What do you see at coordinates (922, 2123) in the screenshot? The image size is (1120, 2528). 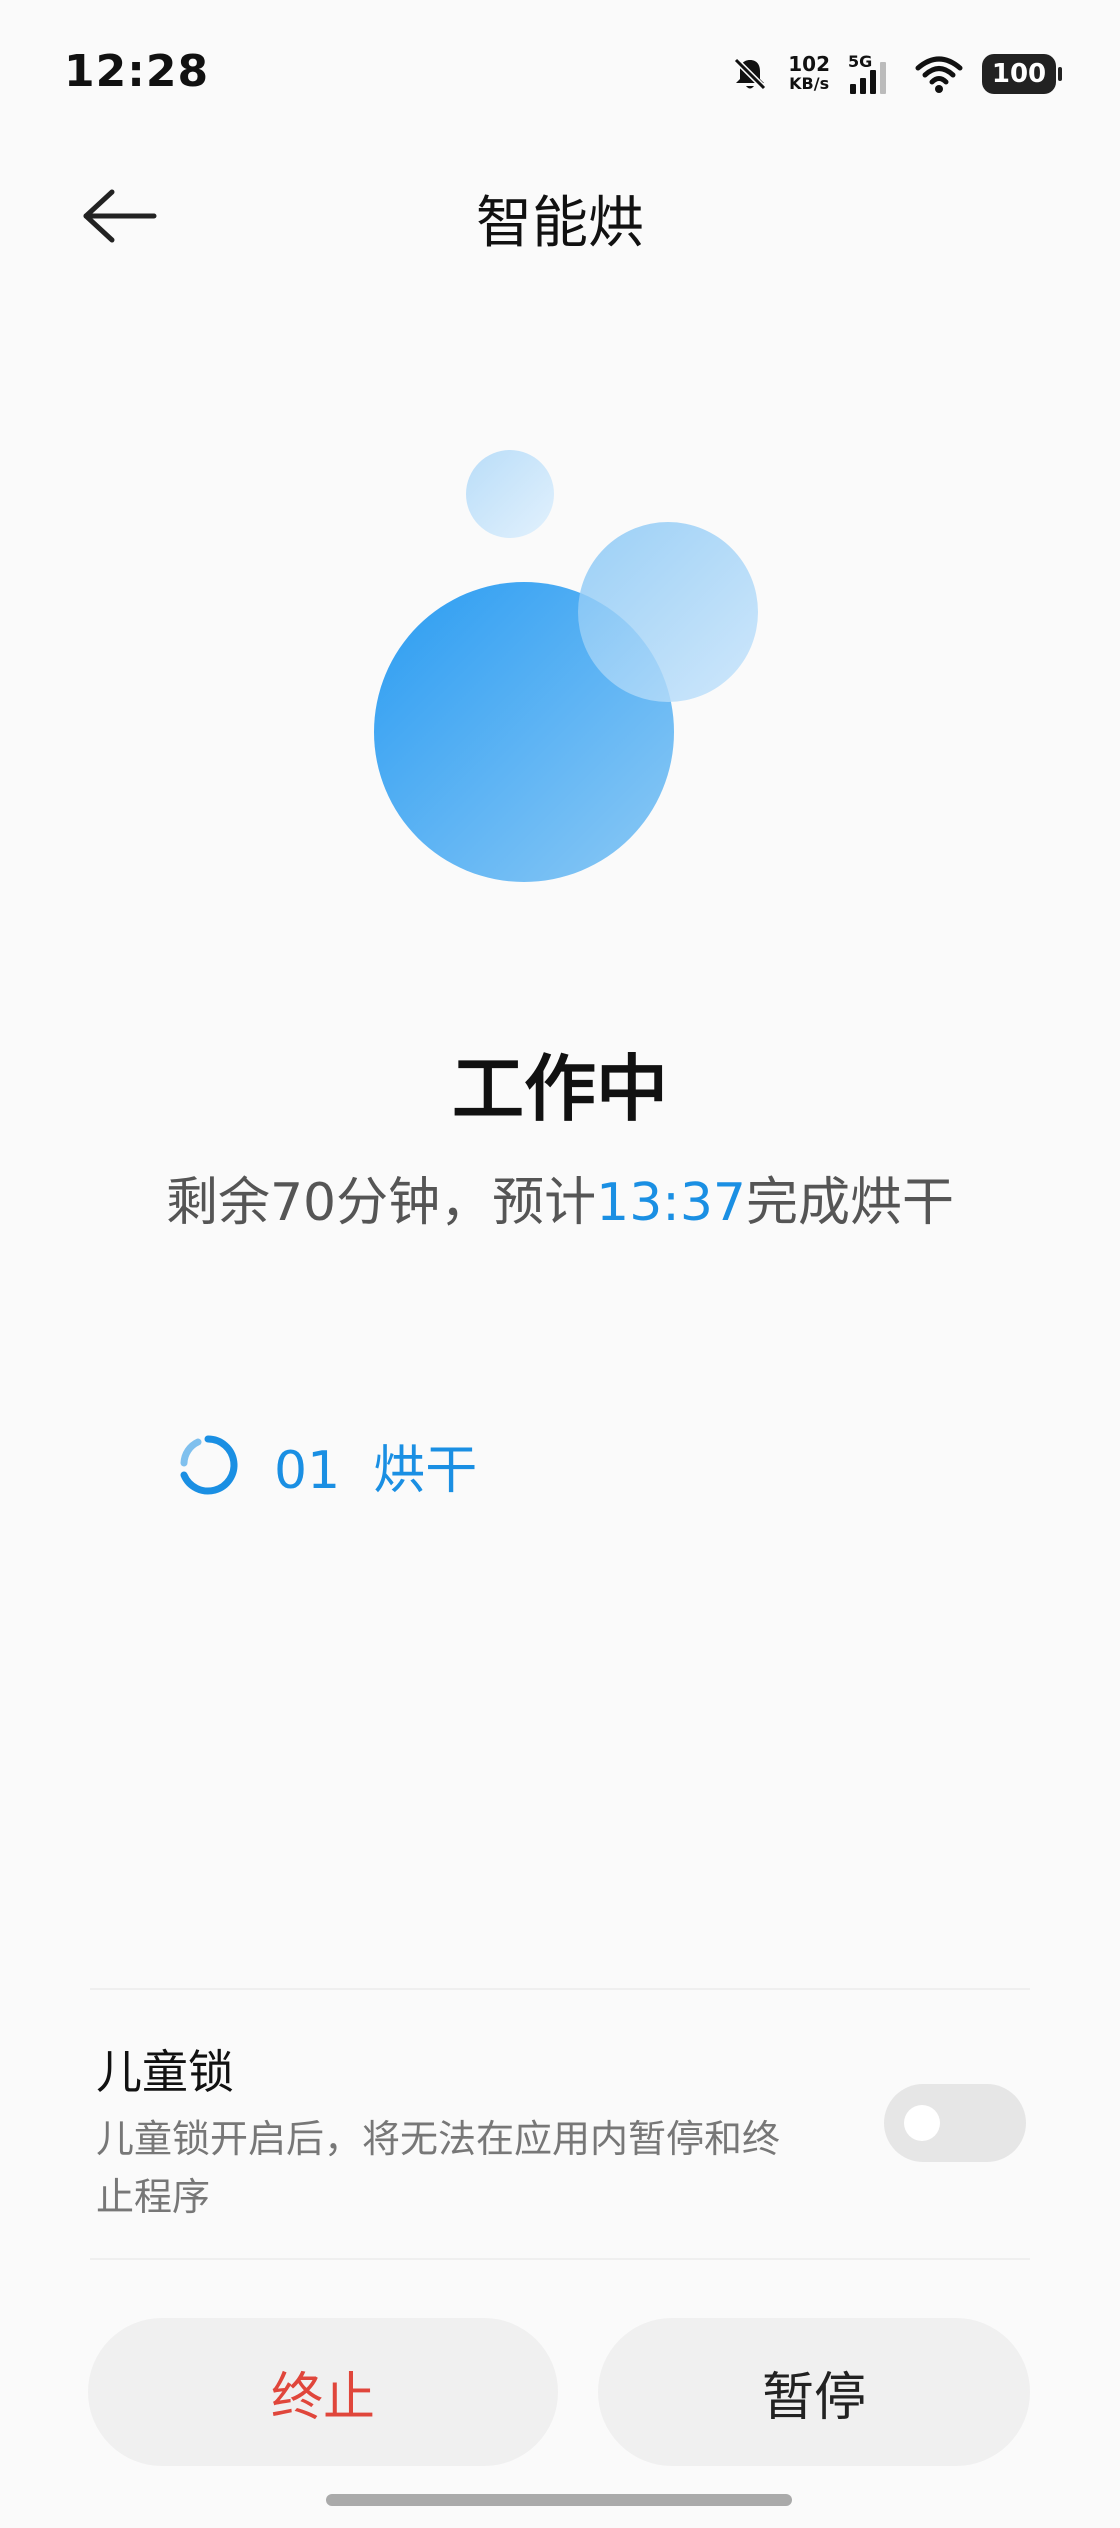 I see `toggle-knob` at bounding box center [922, 2123].